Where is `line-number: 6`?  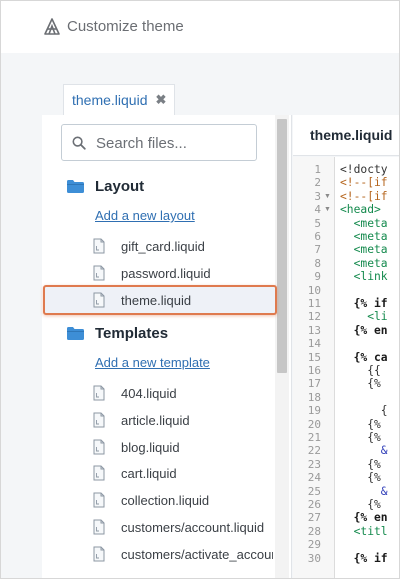
line-number: 6 is located at coordinates (317, 236).